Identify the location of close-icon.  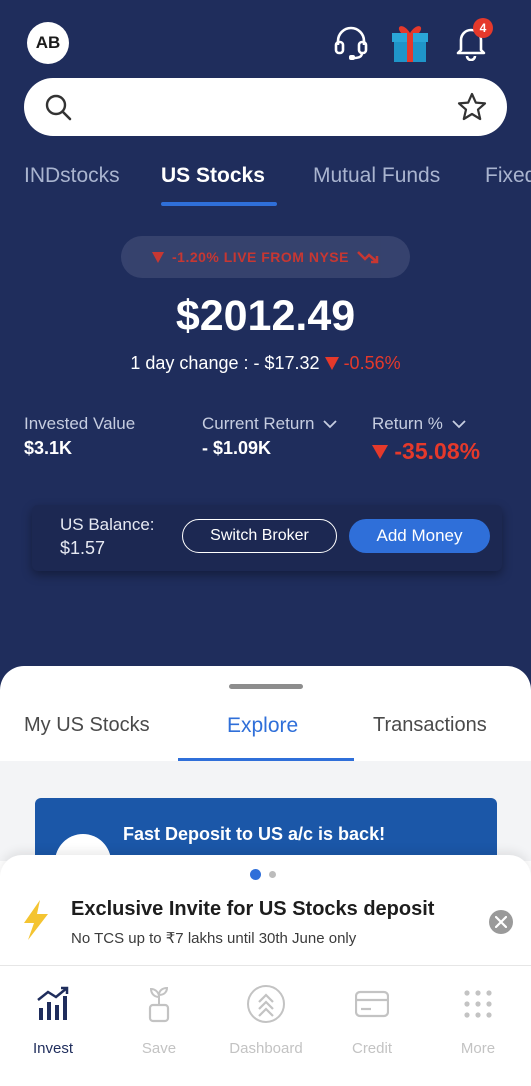
(501, 922).